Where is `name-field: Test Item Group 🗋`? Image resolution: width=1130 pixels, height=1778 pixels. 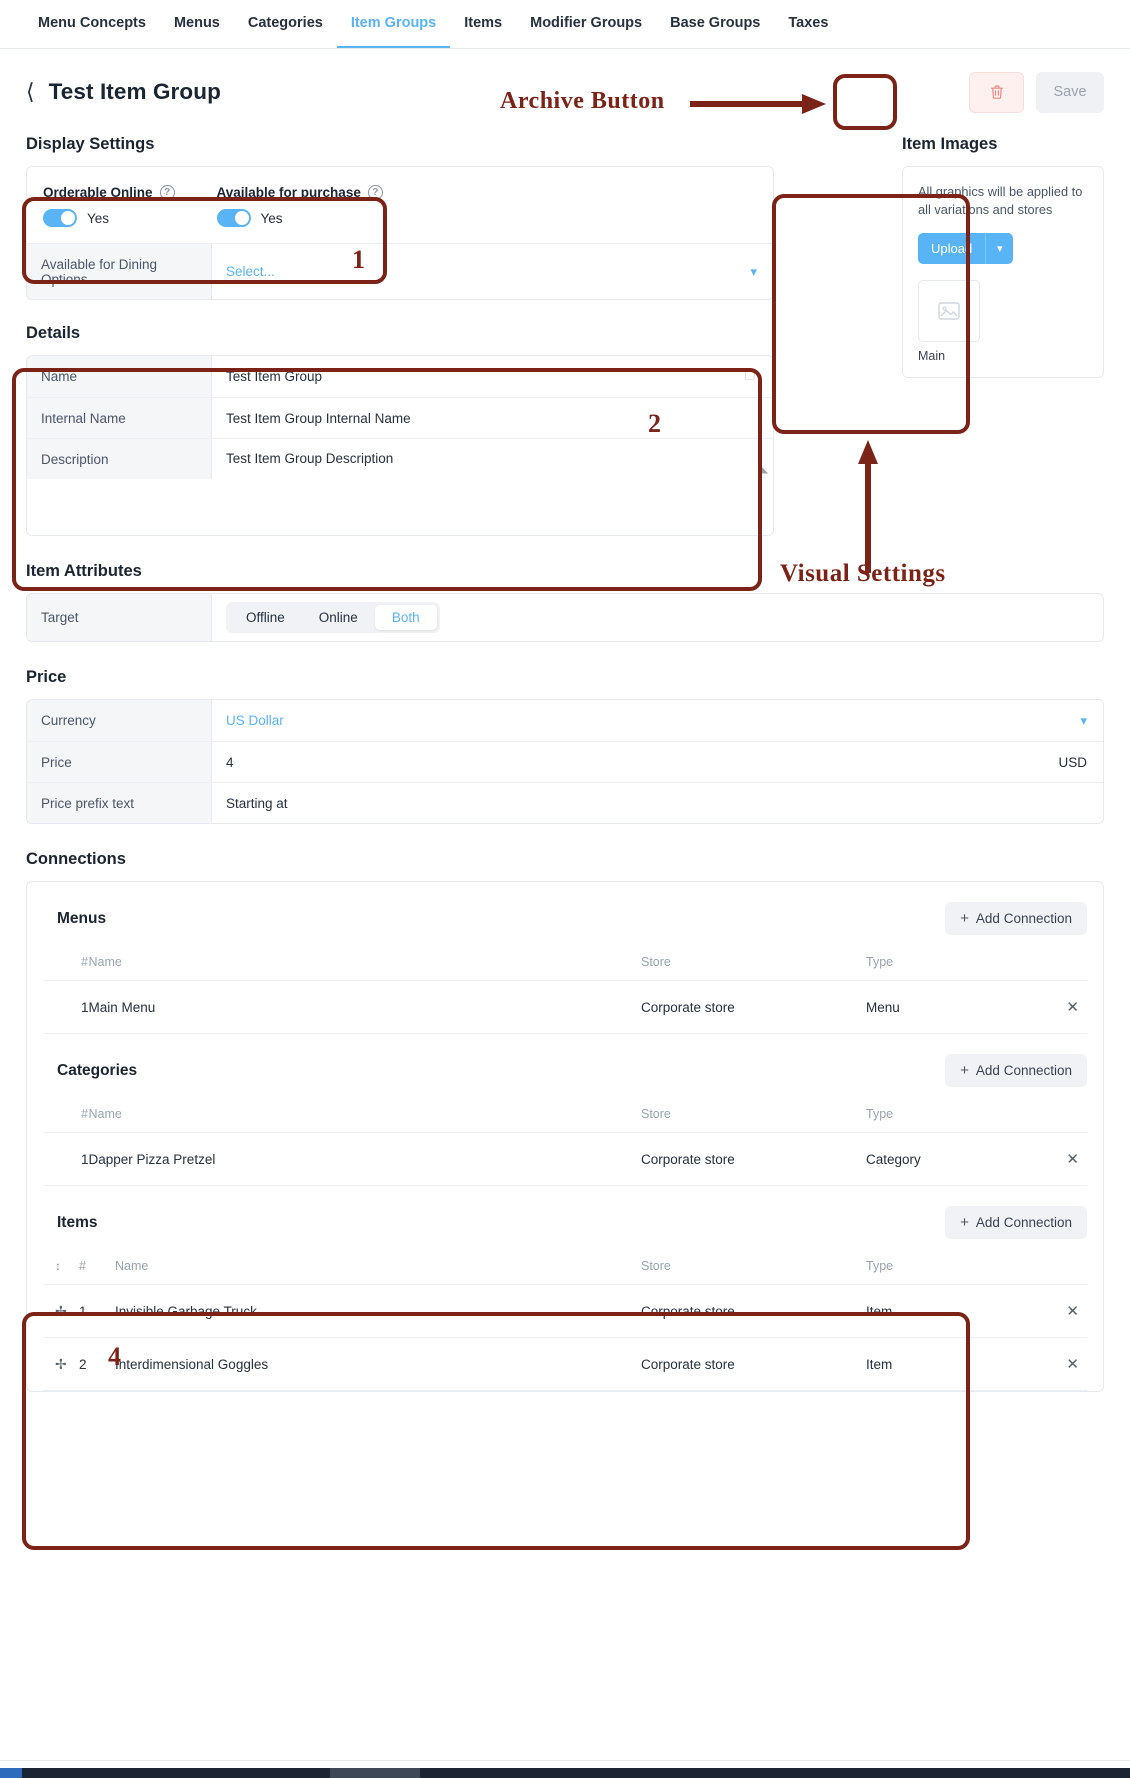
name-field: Test Item Group 🗋 is located at coordinates (492, 376).